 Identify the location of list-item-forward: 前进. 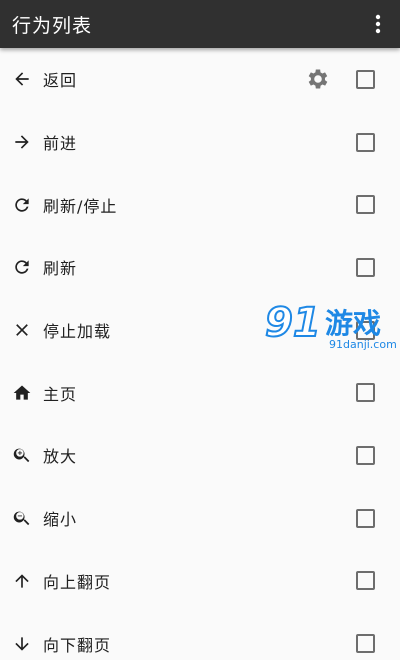
(200, 142).